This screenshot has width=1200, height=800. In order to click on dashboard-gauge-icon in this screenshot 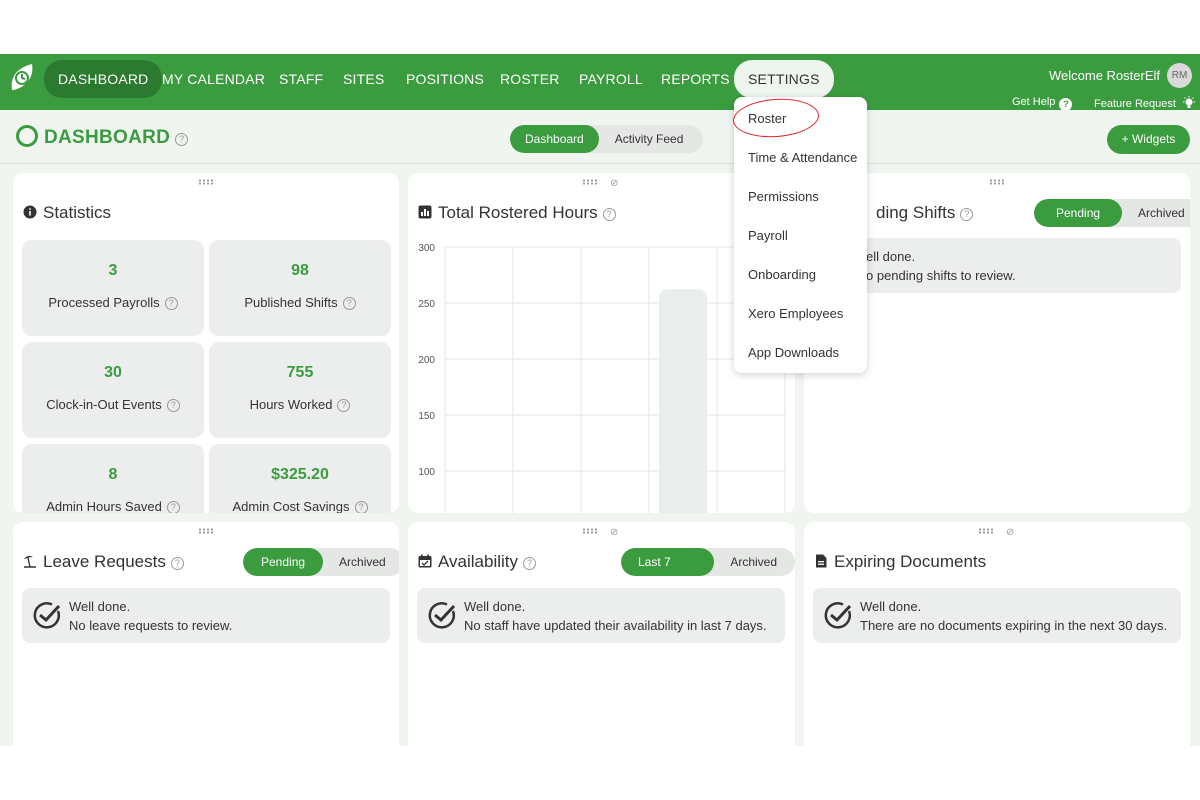, I will do `click(27, 136)`.